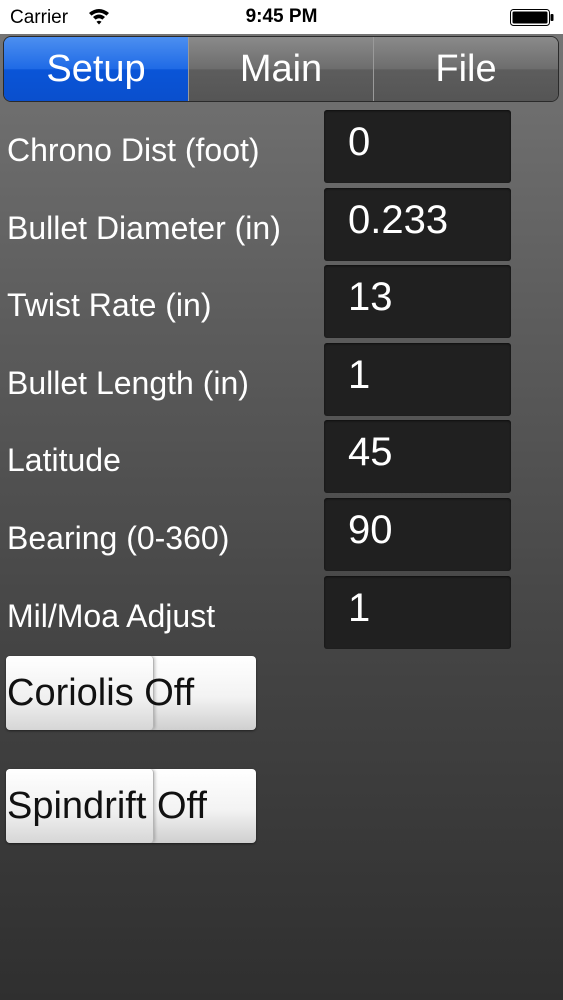 The height and width of the screenshot is (1000, 563). I want to click on coriolis-toggle-label: Coriolis Off, so click(101, 693).